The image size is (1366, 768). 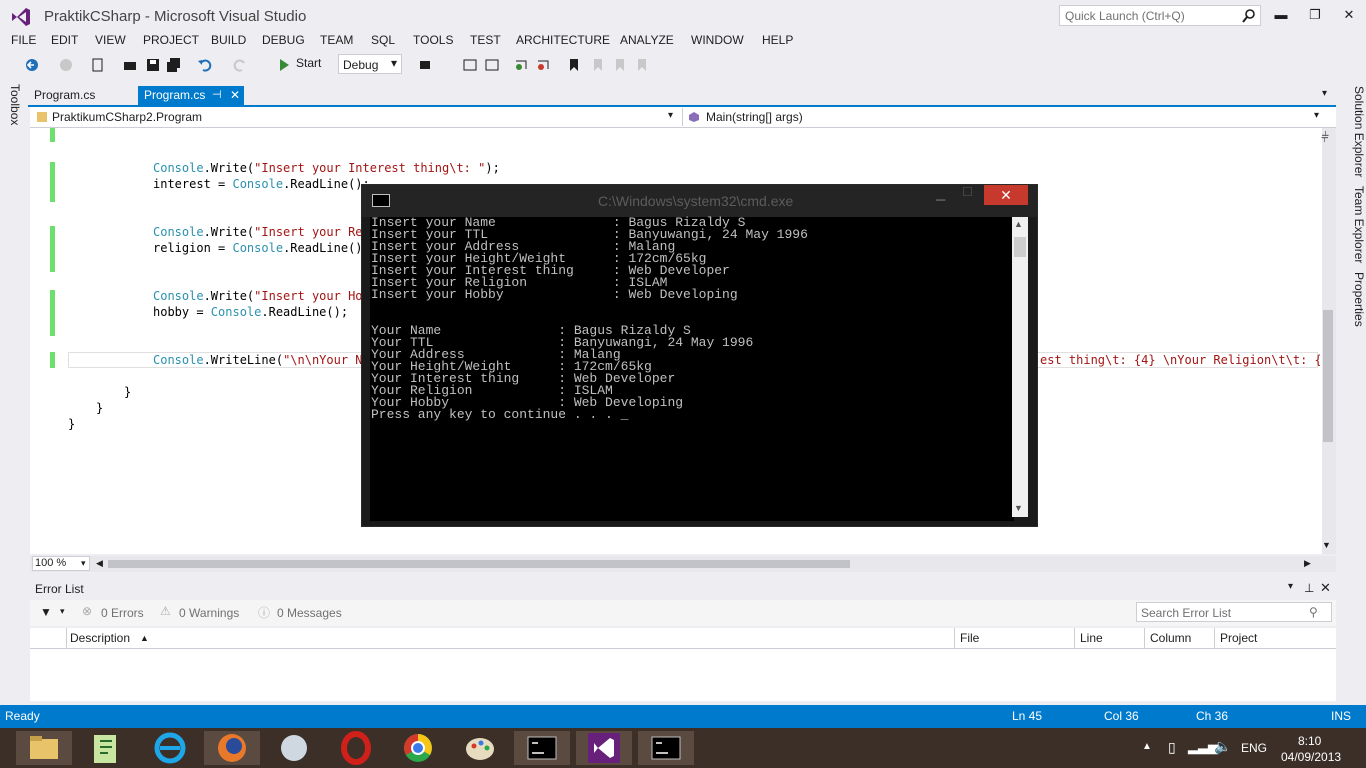 What do you see at coordinates (522, 65) in the screenshot?
I see `breakpoint-icon` at bounding box center [522, 65].